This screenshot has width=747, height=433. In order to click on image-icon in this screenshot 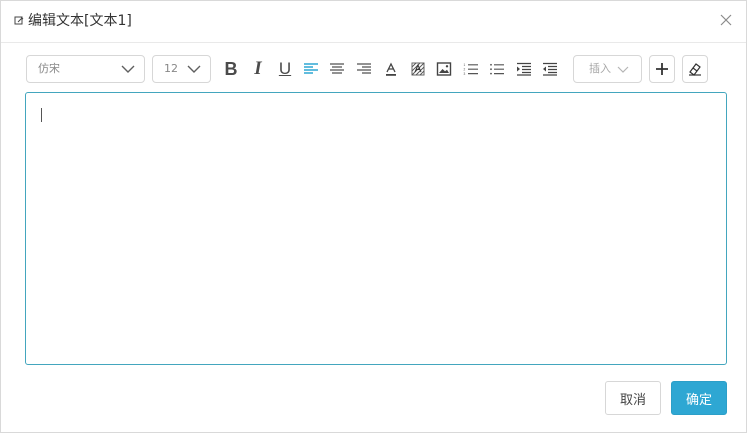, I will do `click(444, 69)`.